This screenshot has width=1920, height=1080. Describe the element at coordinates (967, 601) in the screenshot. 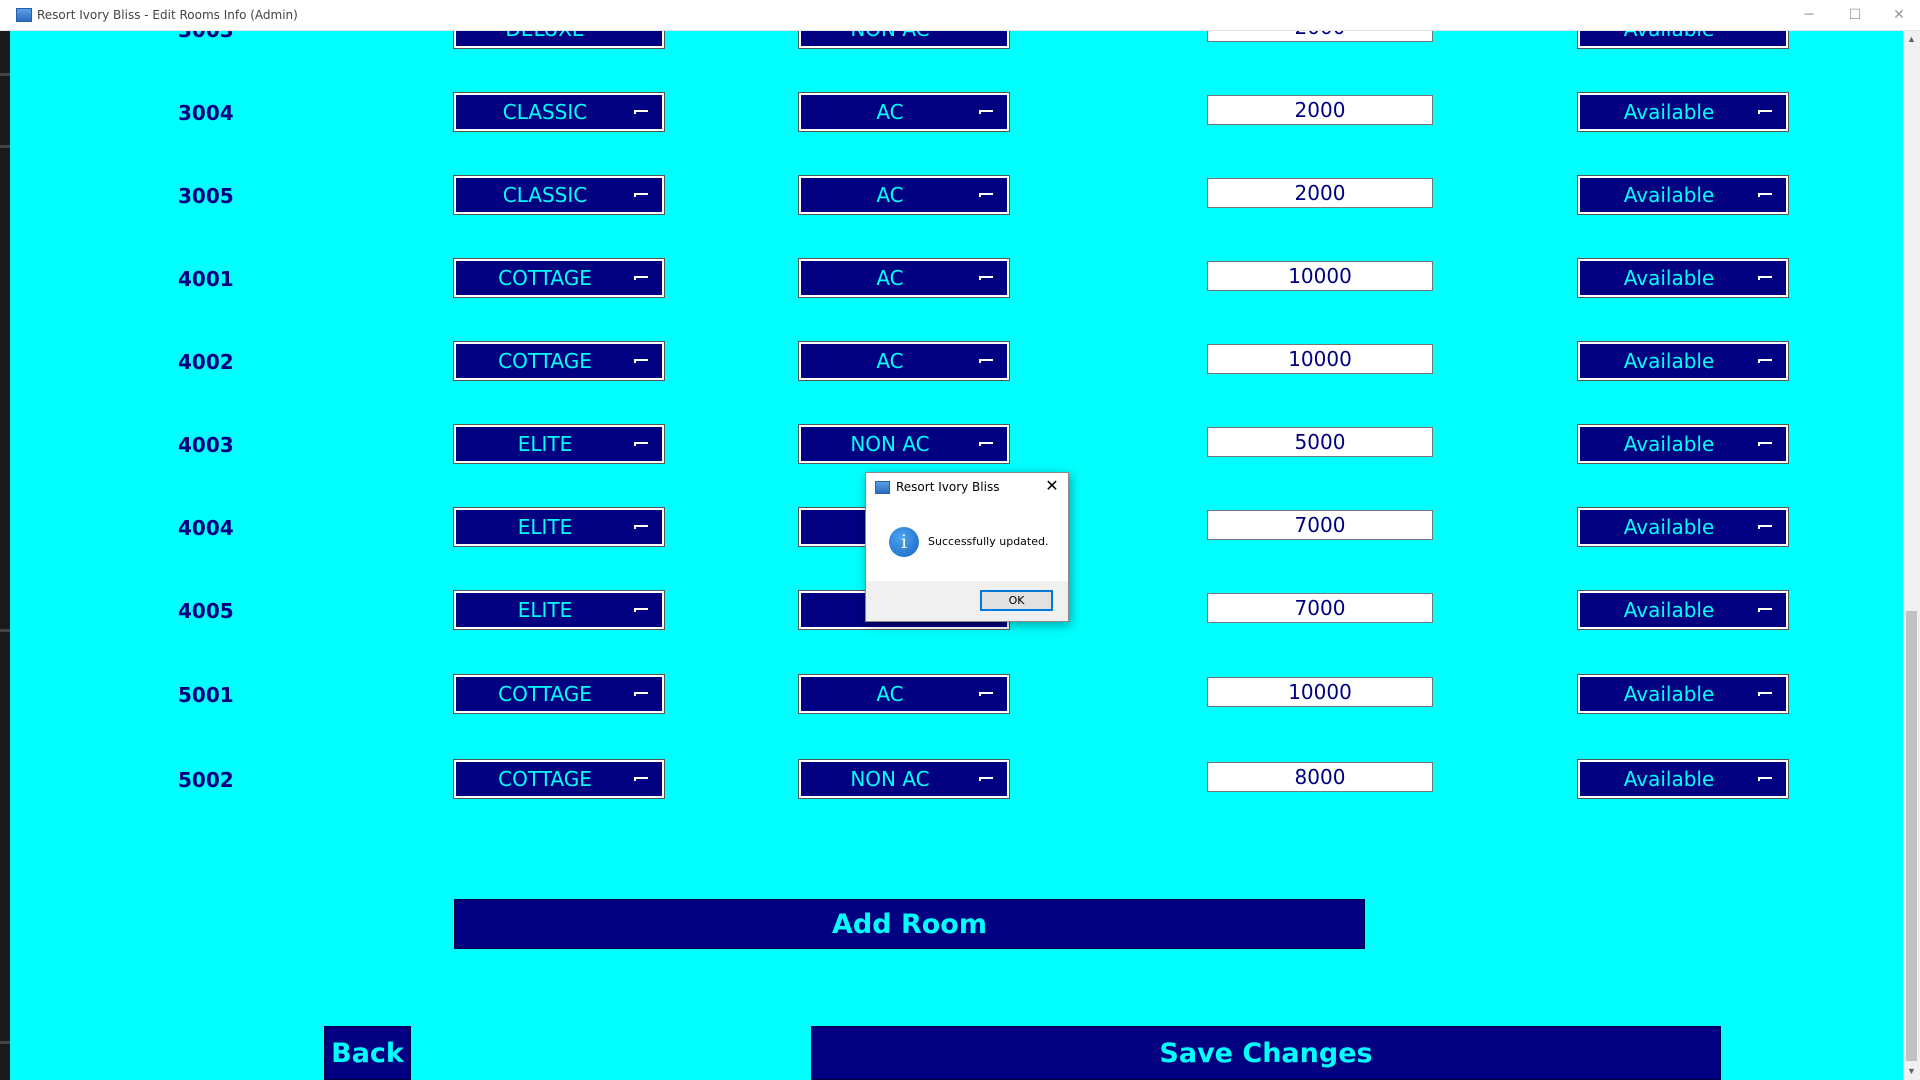

I see `dialog-footer: OK` at that location.